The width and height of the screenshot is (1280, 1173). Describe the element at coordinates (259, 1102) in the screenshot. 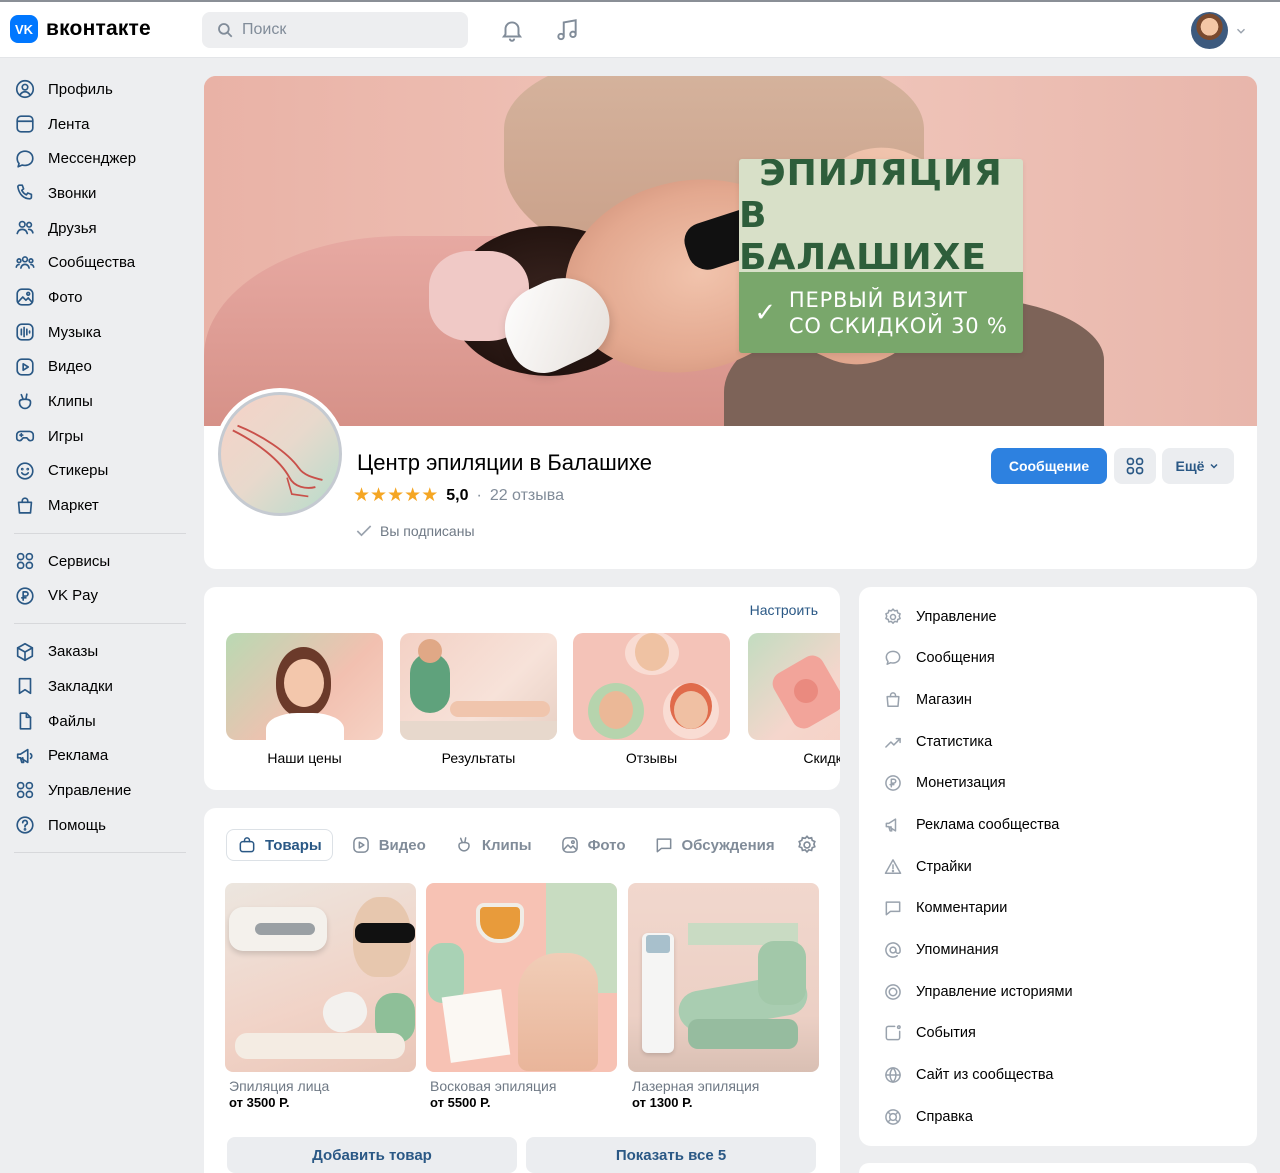

I see `product-price: от 3500 Р.` at that location.